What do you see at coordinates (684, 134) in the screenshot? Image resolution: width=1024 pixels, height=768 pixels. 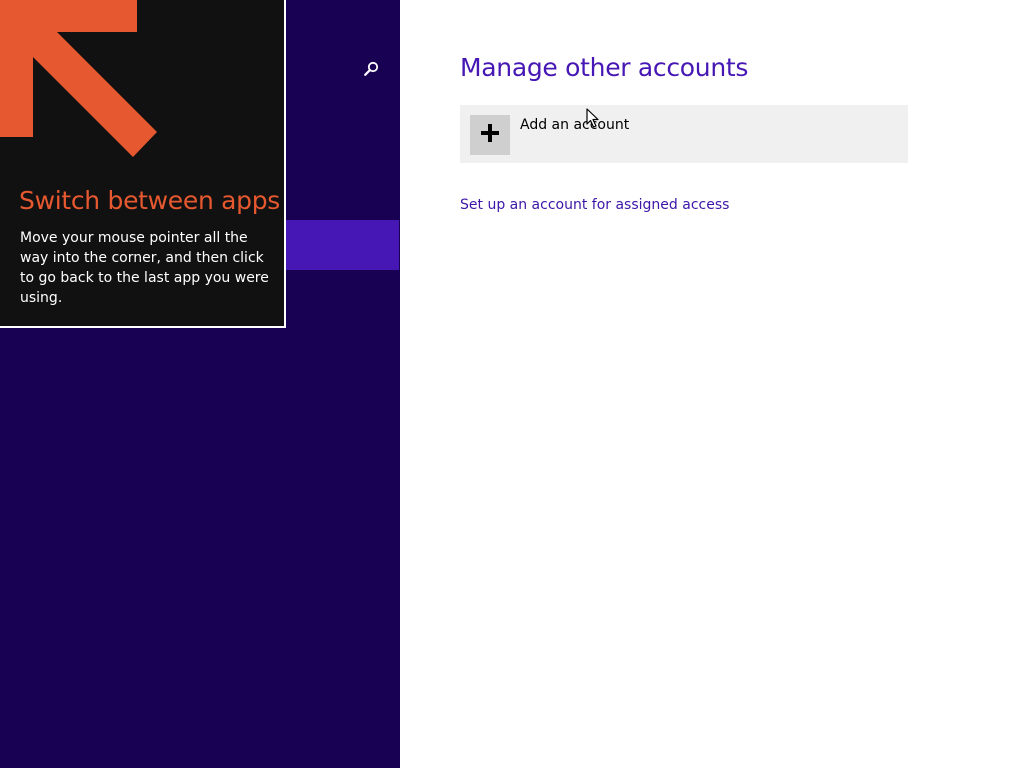 I see `add-account-button: Add an account` at bounding box center [684, 134].